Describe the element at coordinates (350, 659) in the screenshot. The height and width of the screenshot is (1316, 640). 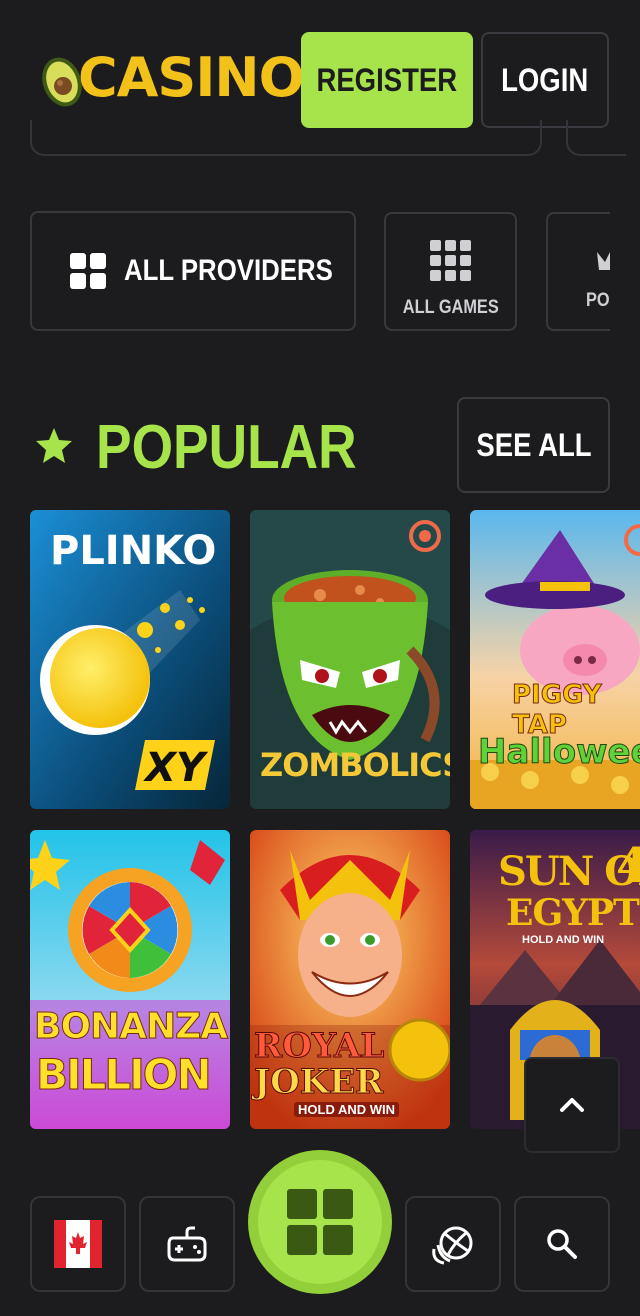
I see `game-tile-zombolics: ZOMBOLICS` at that location.